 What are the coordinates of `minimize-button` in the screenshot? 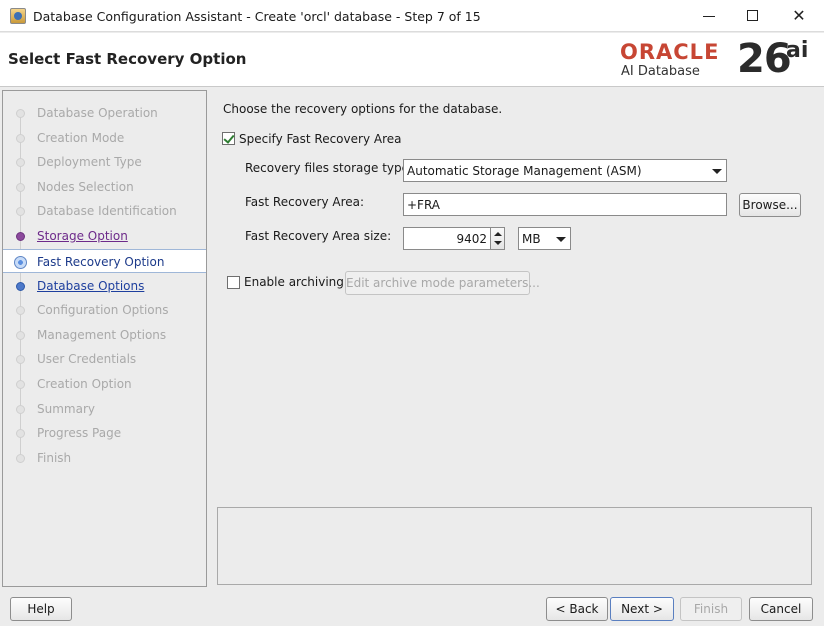 It's located at (709, 16).